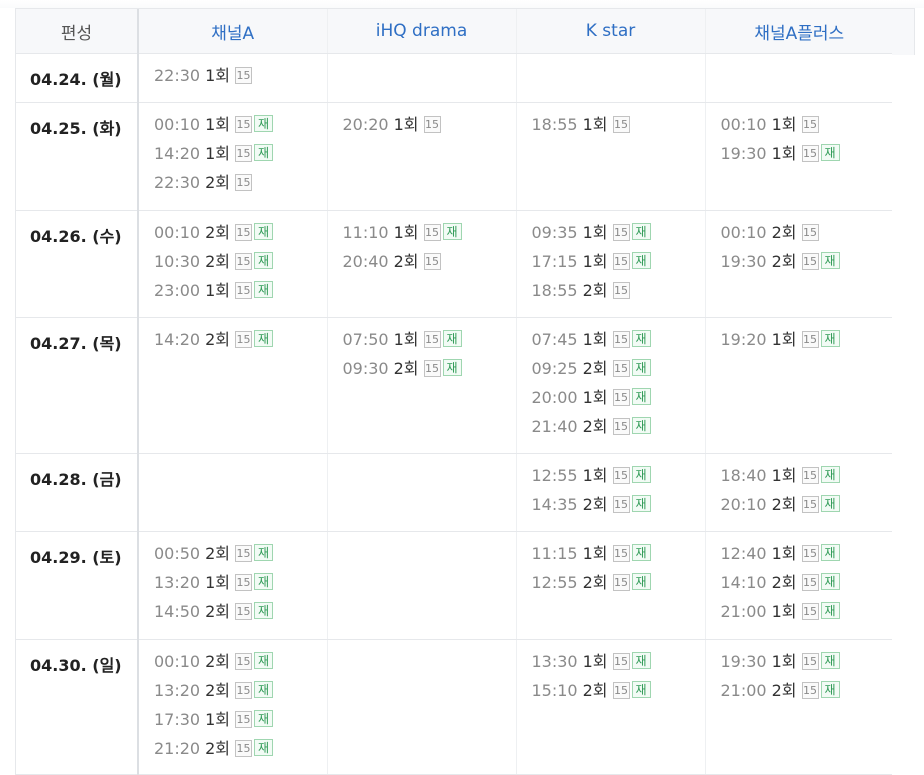  What do you see at coordinates (240, 153) in the screenshot?
I see `schedule-entry: 14:20 1회 15 재` at bounding box center [240, 153].